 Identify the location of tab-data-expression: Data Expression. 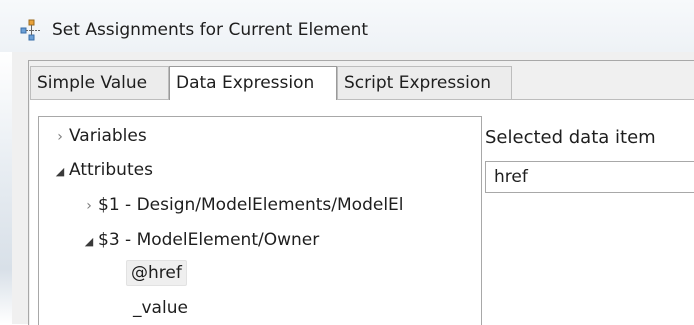
(253, 83).